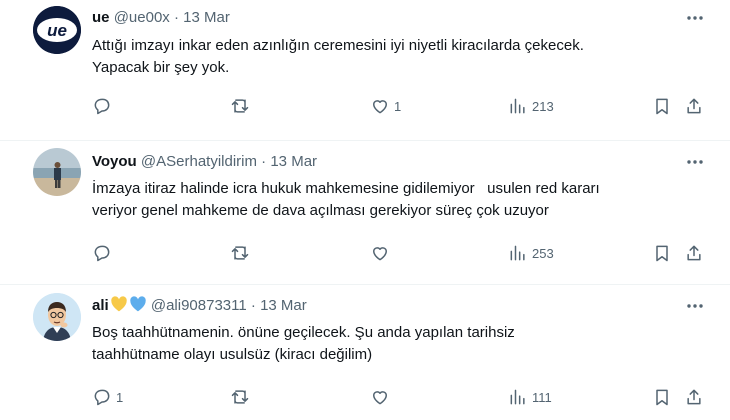  I want to click on tweet-actions: 253, so click(397, 253).